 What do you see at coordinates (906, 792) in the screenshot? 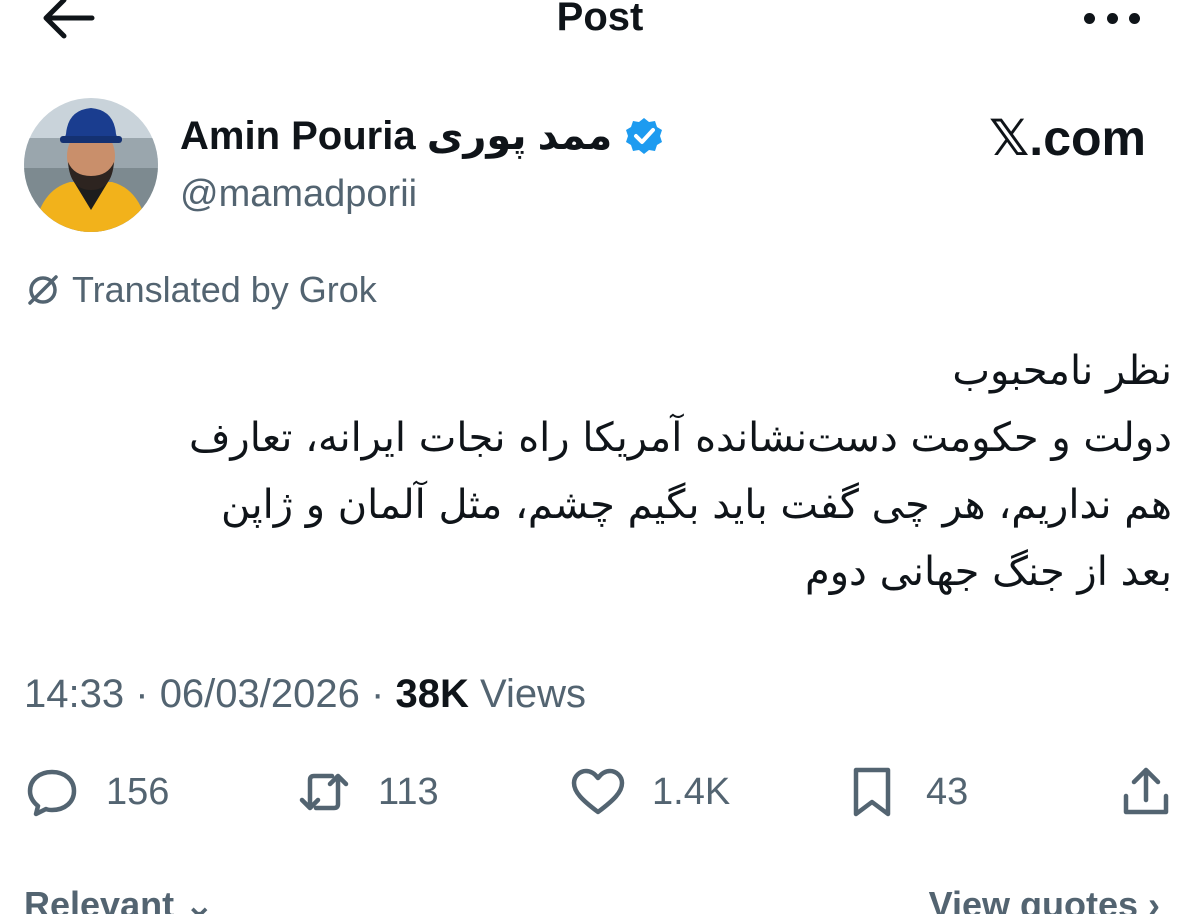
I see `bookmark-button: 43` at bounding box center [906, 792].